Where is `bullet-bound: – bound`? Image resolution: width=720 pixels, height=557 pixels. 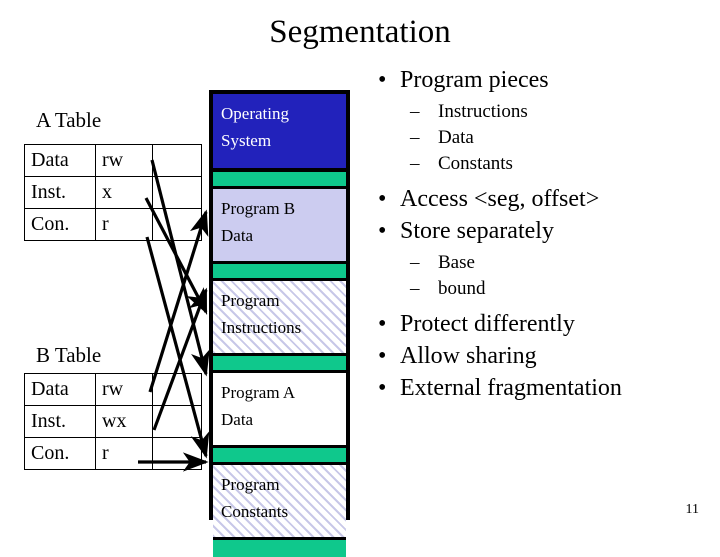 bullet-bound: – bound is located at coordinates (544, 289).